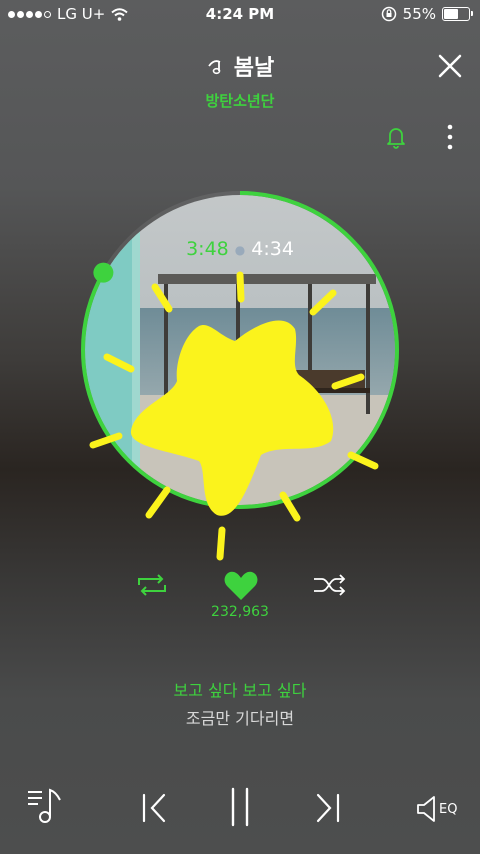 Image resolution: width=480 pixels, height=854 pixels. What do you see at coordinates (152, 585) in the screenshot?
I see `repeat-icon` at bounding box center [152, 585].